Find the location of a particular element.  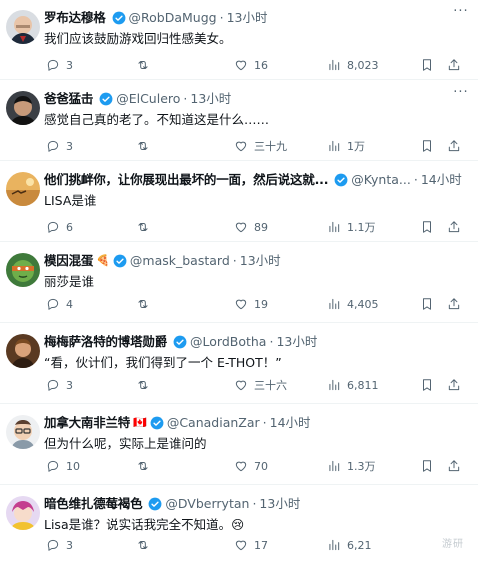

reply-button: 10 is located at coordinates (63, 466).